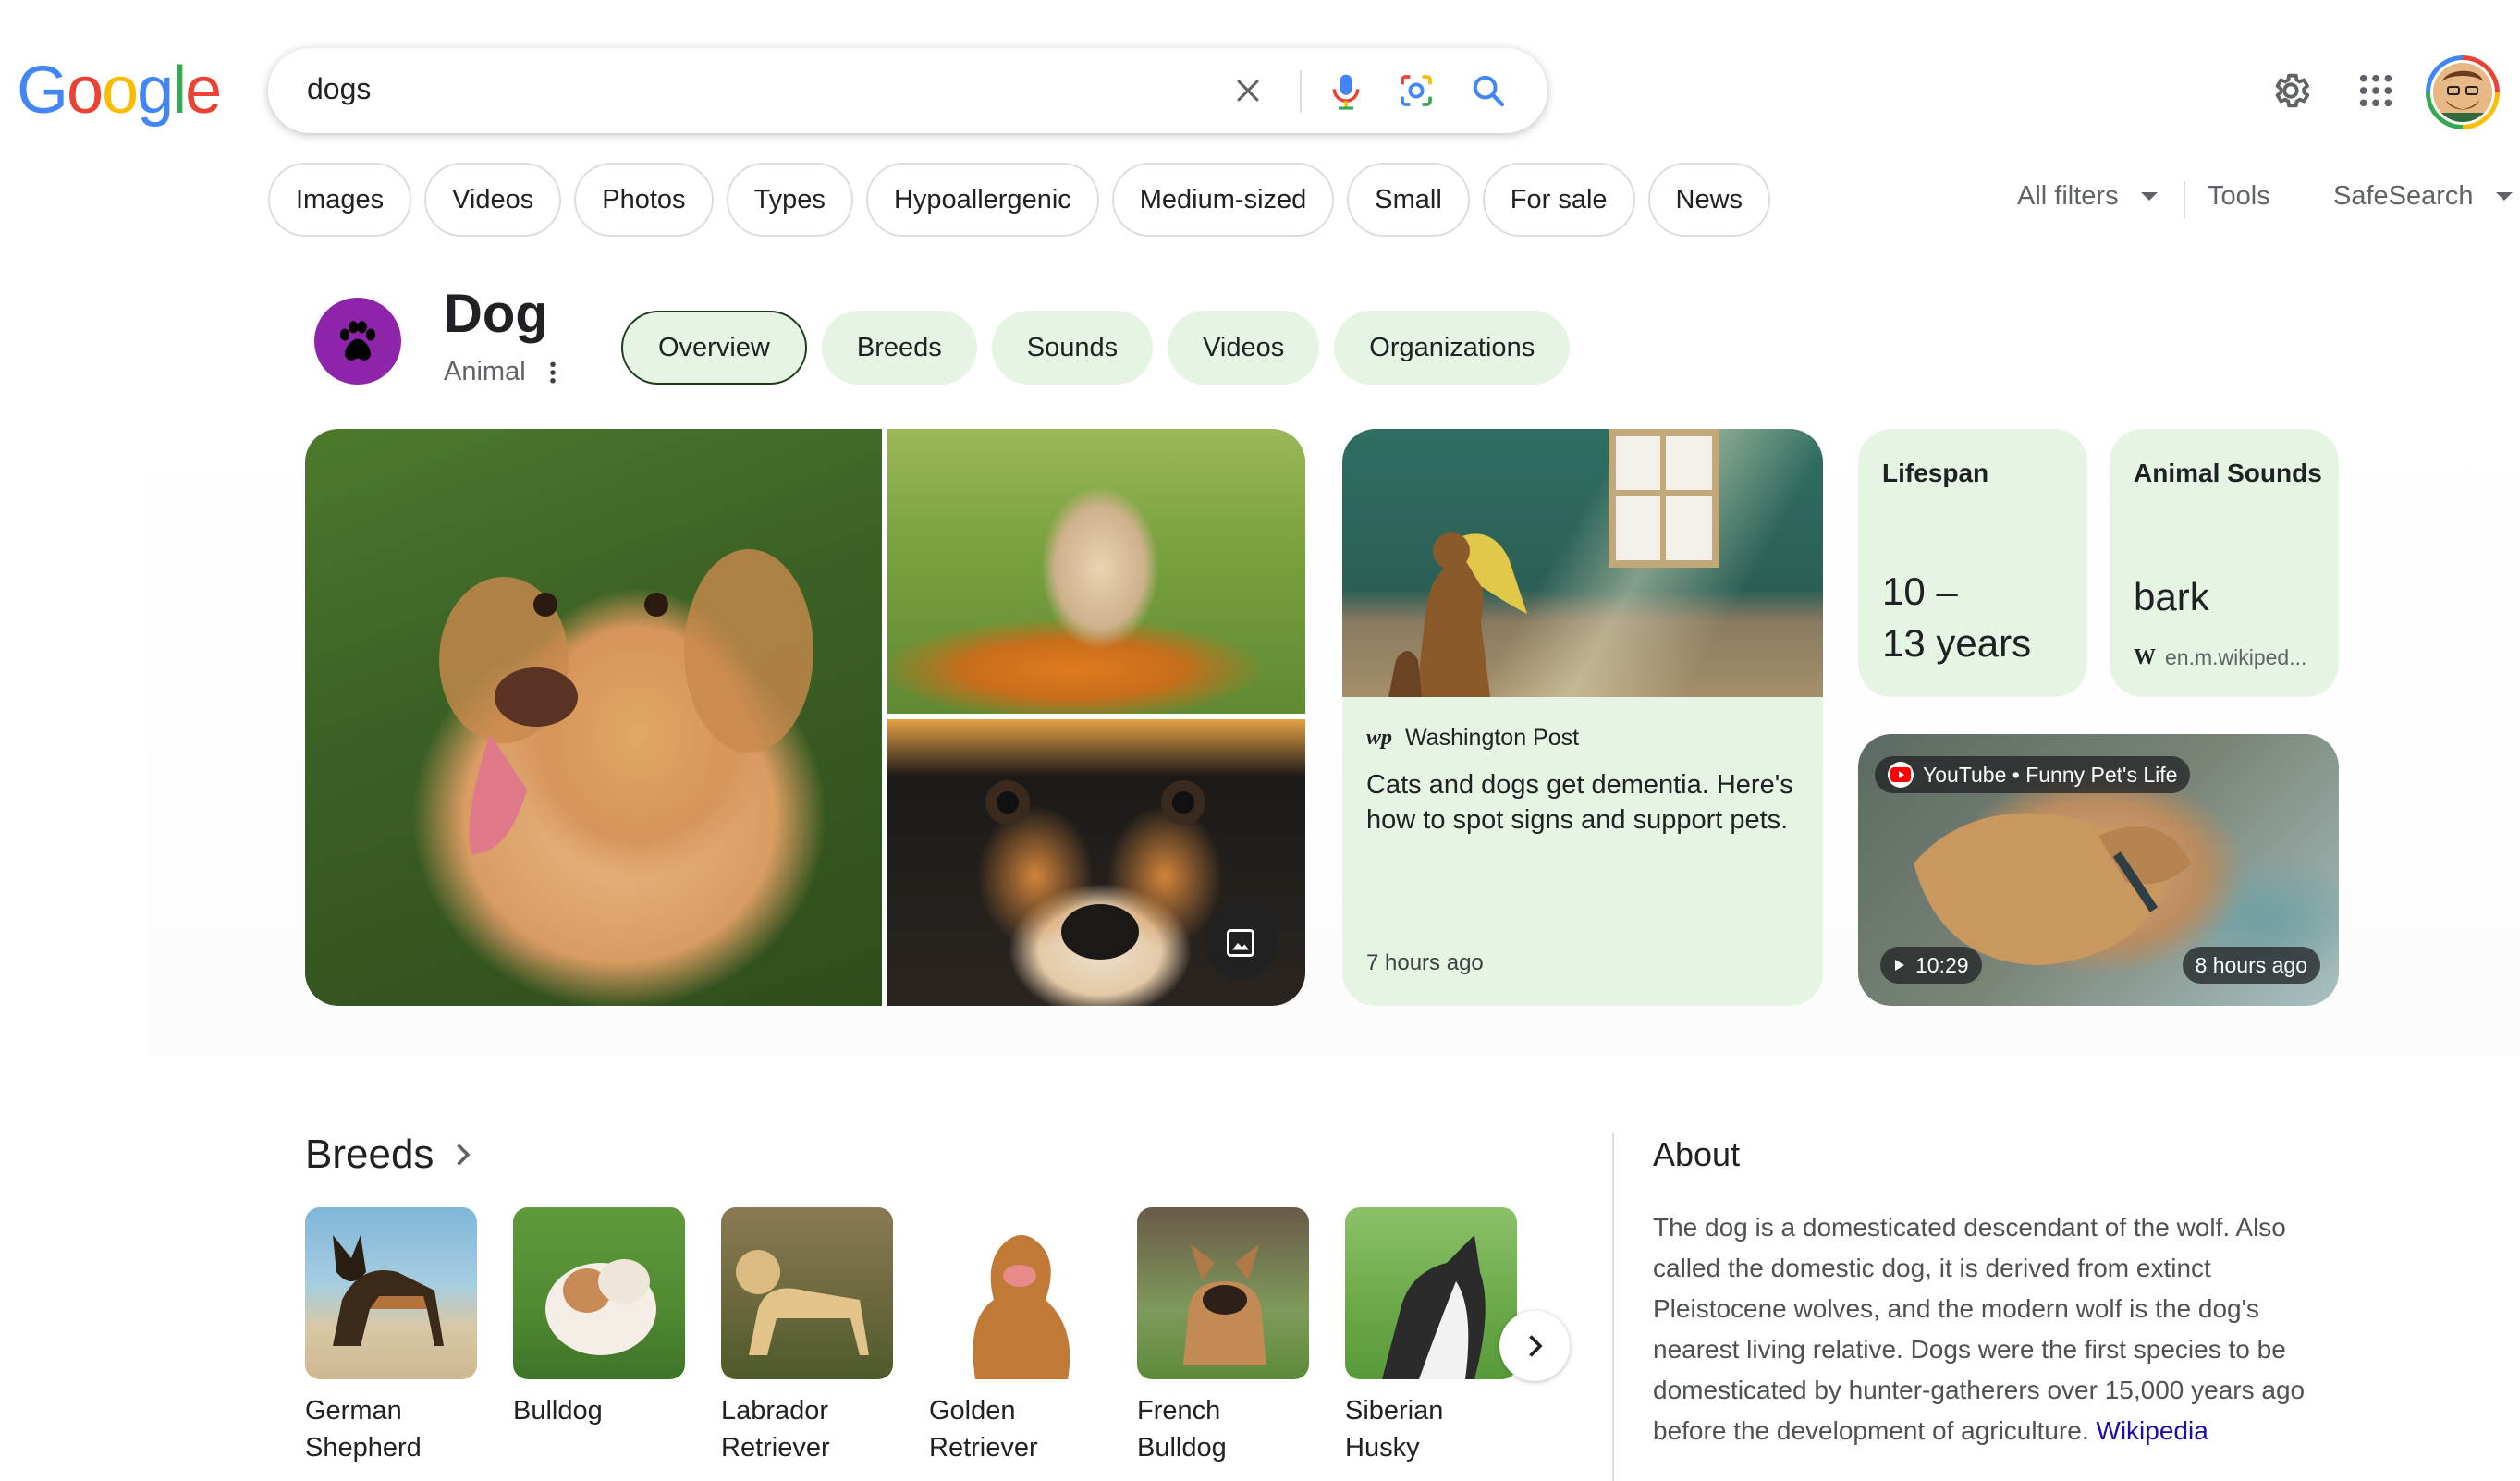  I want to click on paw-icon, so click(357, 341).